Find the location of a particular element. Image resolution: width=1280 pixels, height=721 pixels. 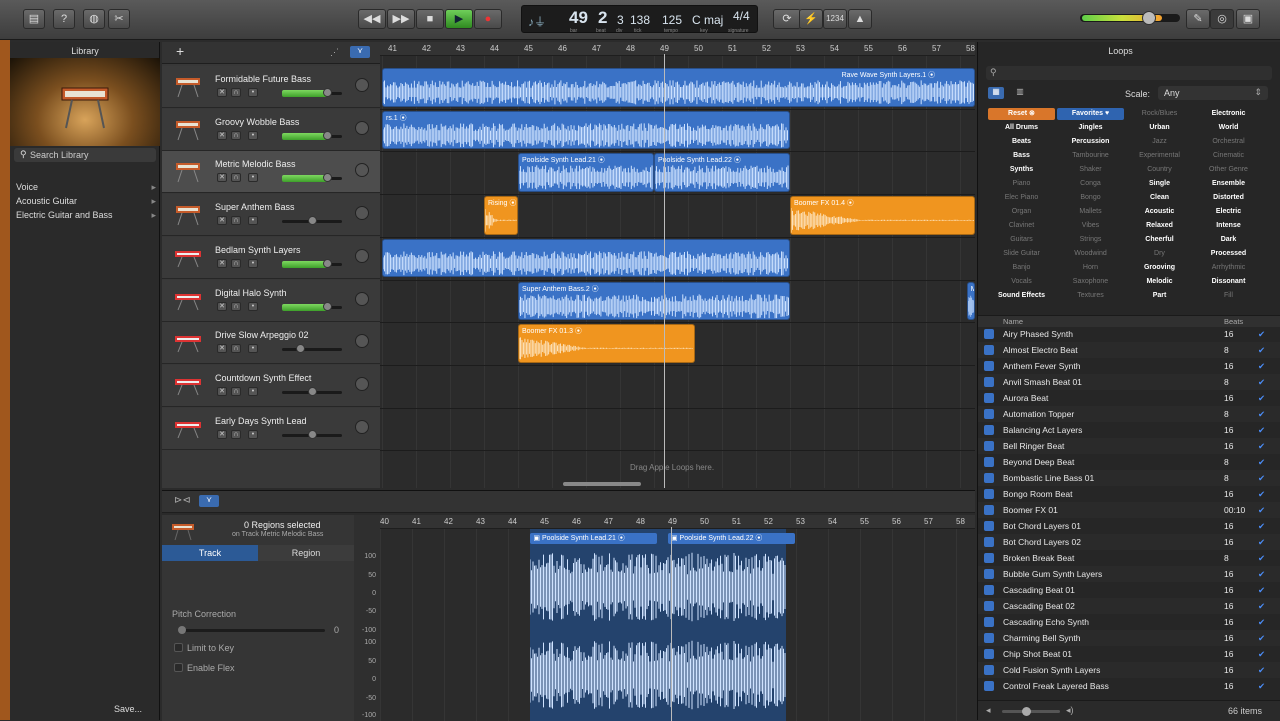

catch-playhead-icon: ⋰ is located at coordinates (334, 52).